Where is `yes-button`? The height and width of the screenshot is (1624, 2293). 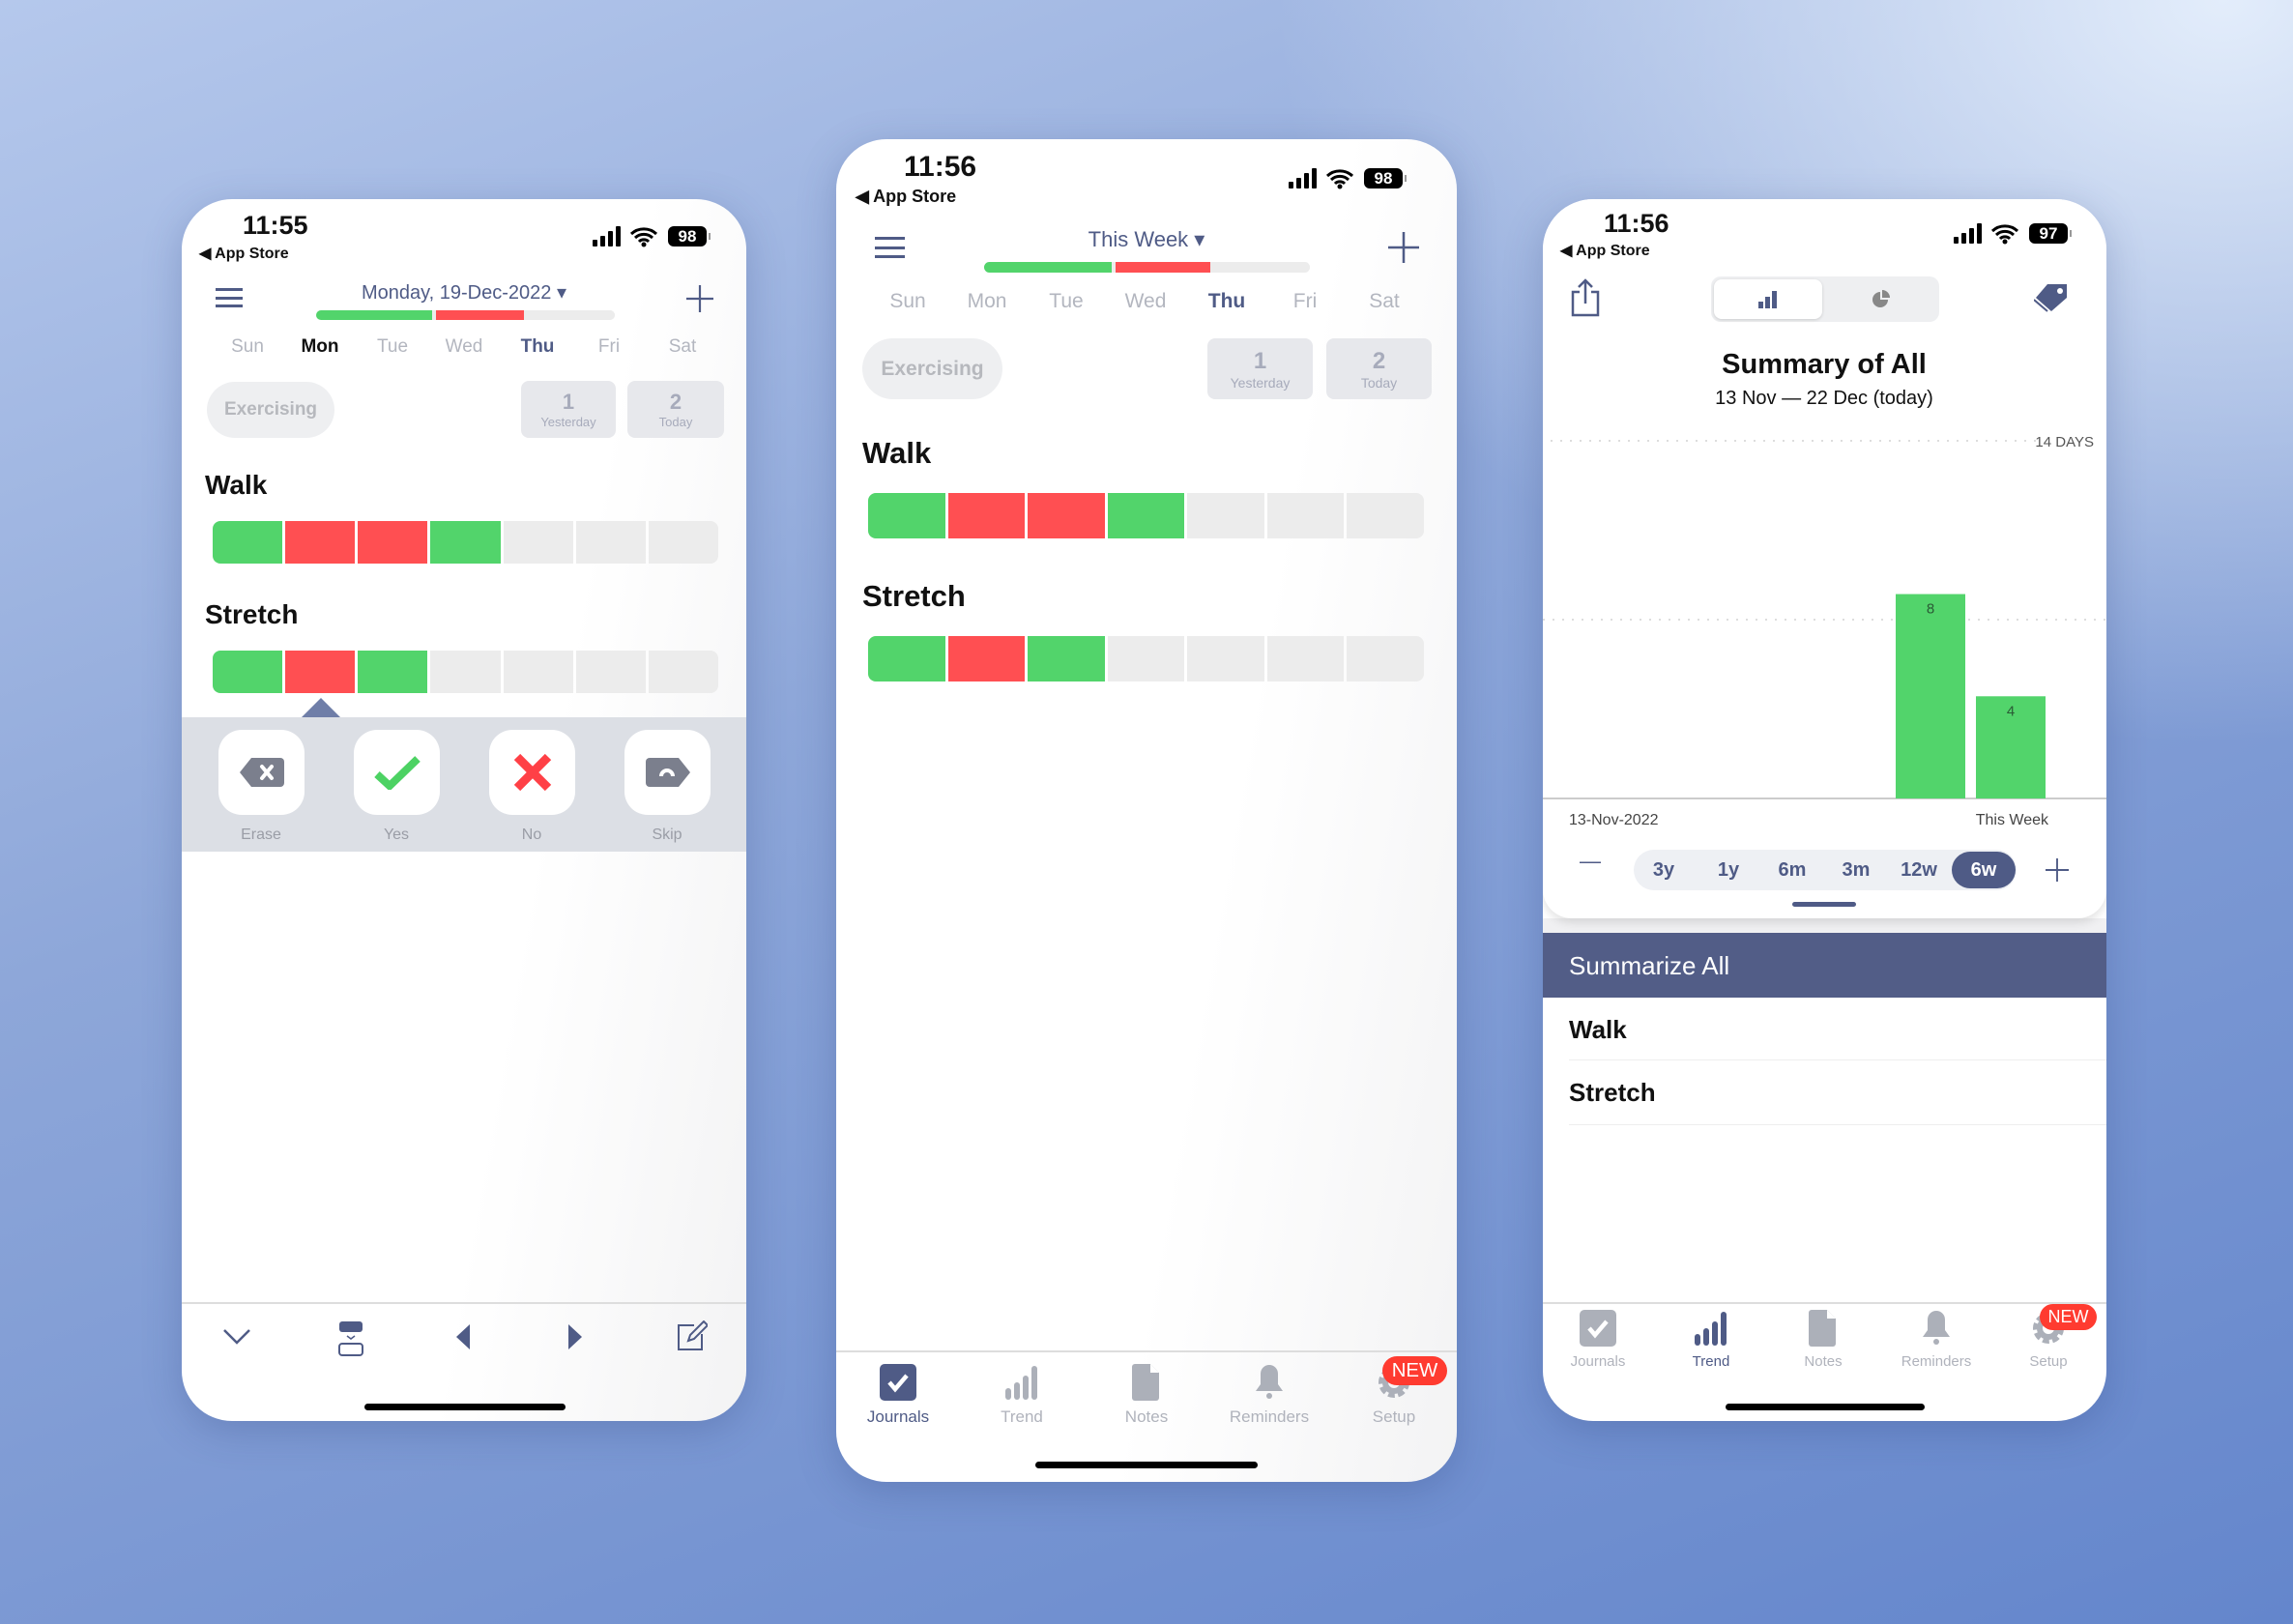
yes-button is located at coordinates (397, 772).